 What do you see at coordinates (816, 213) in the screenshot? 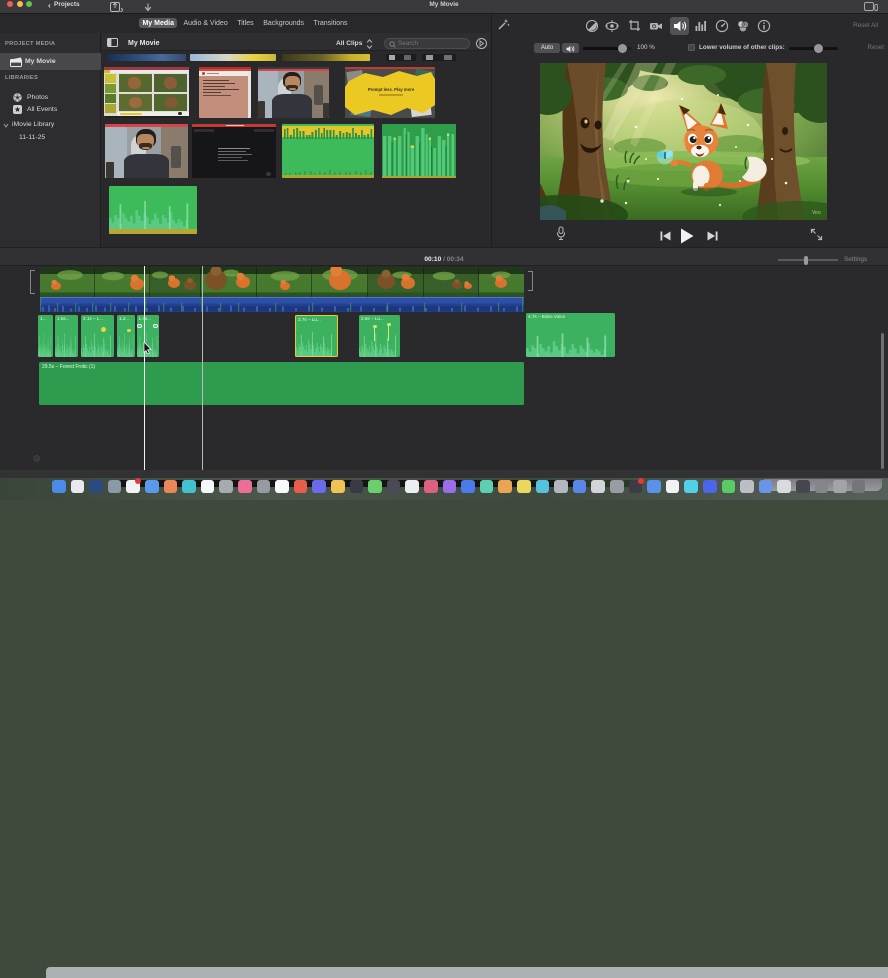
I see `svg-text: Veo` at bounding box center [816, 213].